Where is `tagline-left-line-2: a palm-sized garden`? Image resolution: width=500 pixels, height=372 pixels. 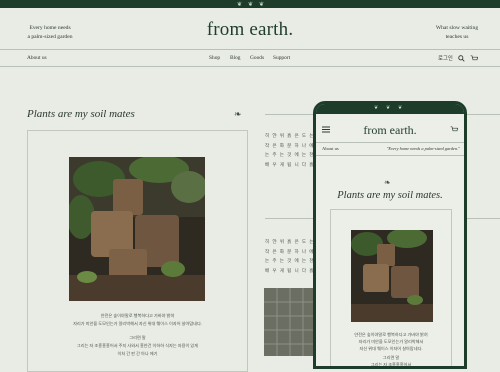 tagline-left-line-2: a palm-sized garden is located at coordinates (50, 37).